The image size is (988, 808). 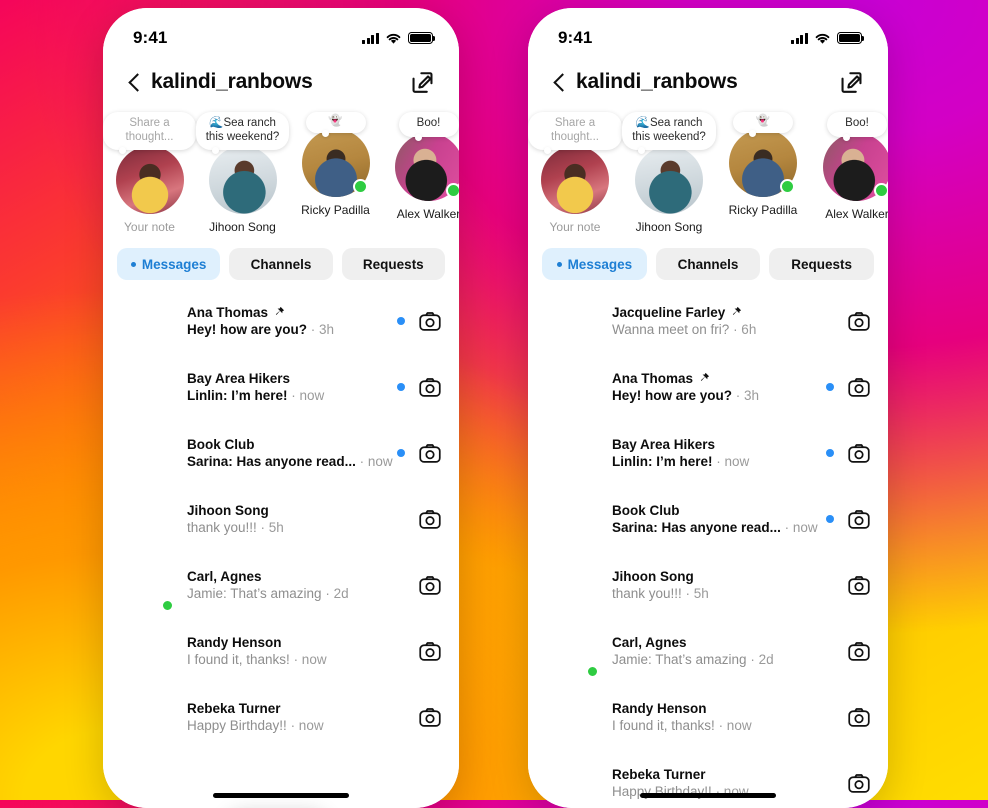 I want to click on conversation-preview: Jamie: That’s amazing · 2d, so click(x=719, y=660).